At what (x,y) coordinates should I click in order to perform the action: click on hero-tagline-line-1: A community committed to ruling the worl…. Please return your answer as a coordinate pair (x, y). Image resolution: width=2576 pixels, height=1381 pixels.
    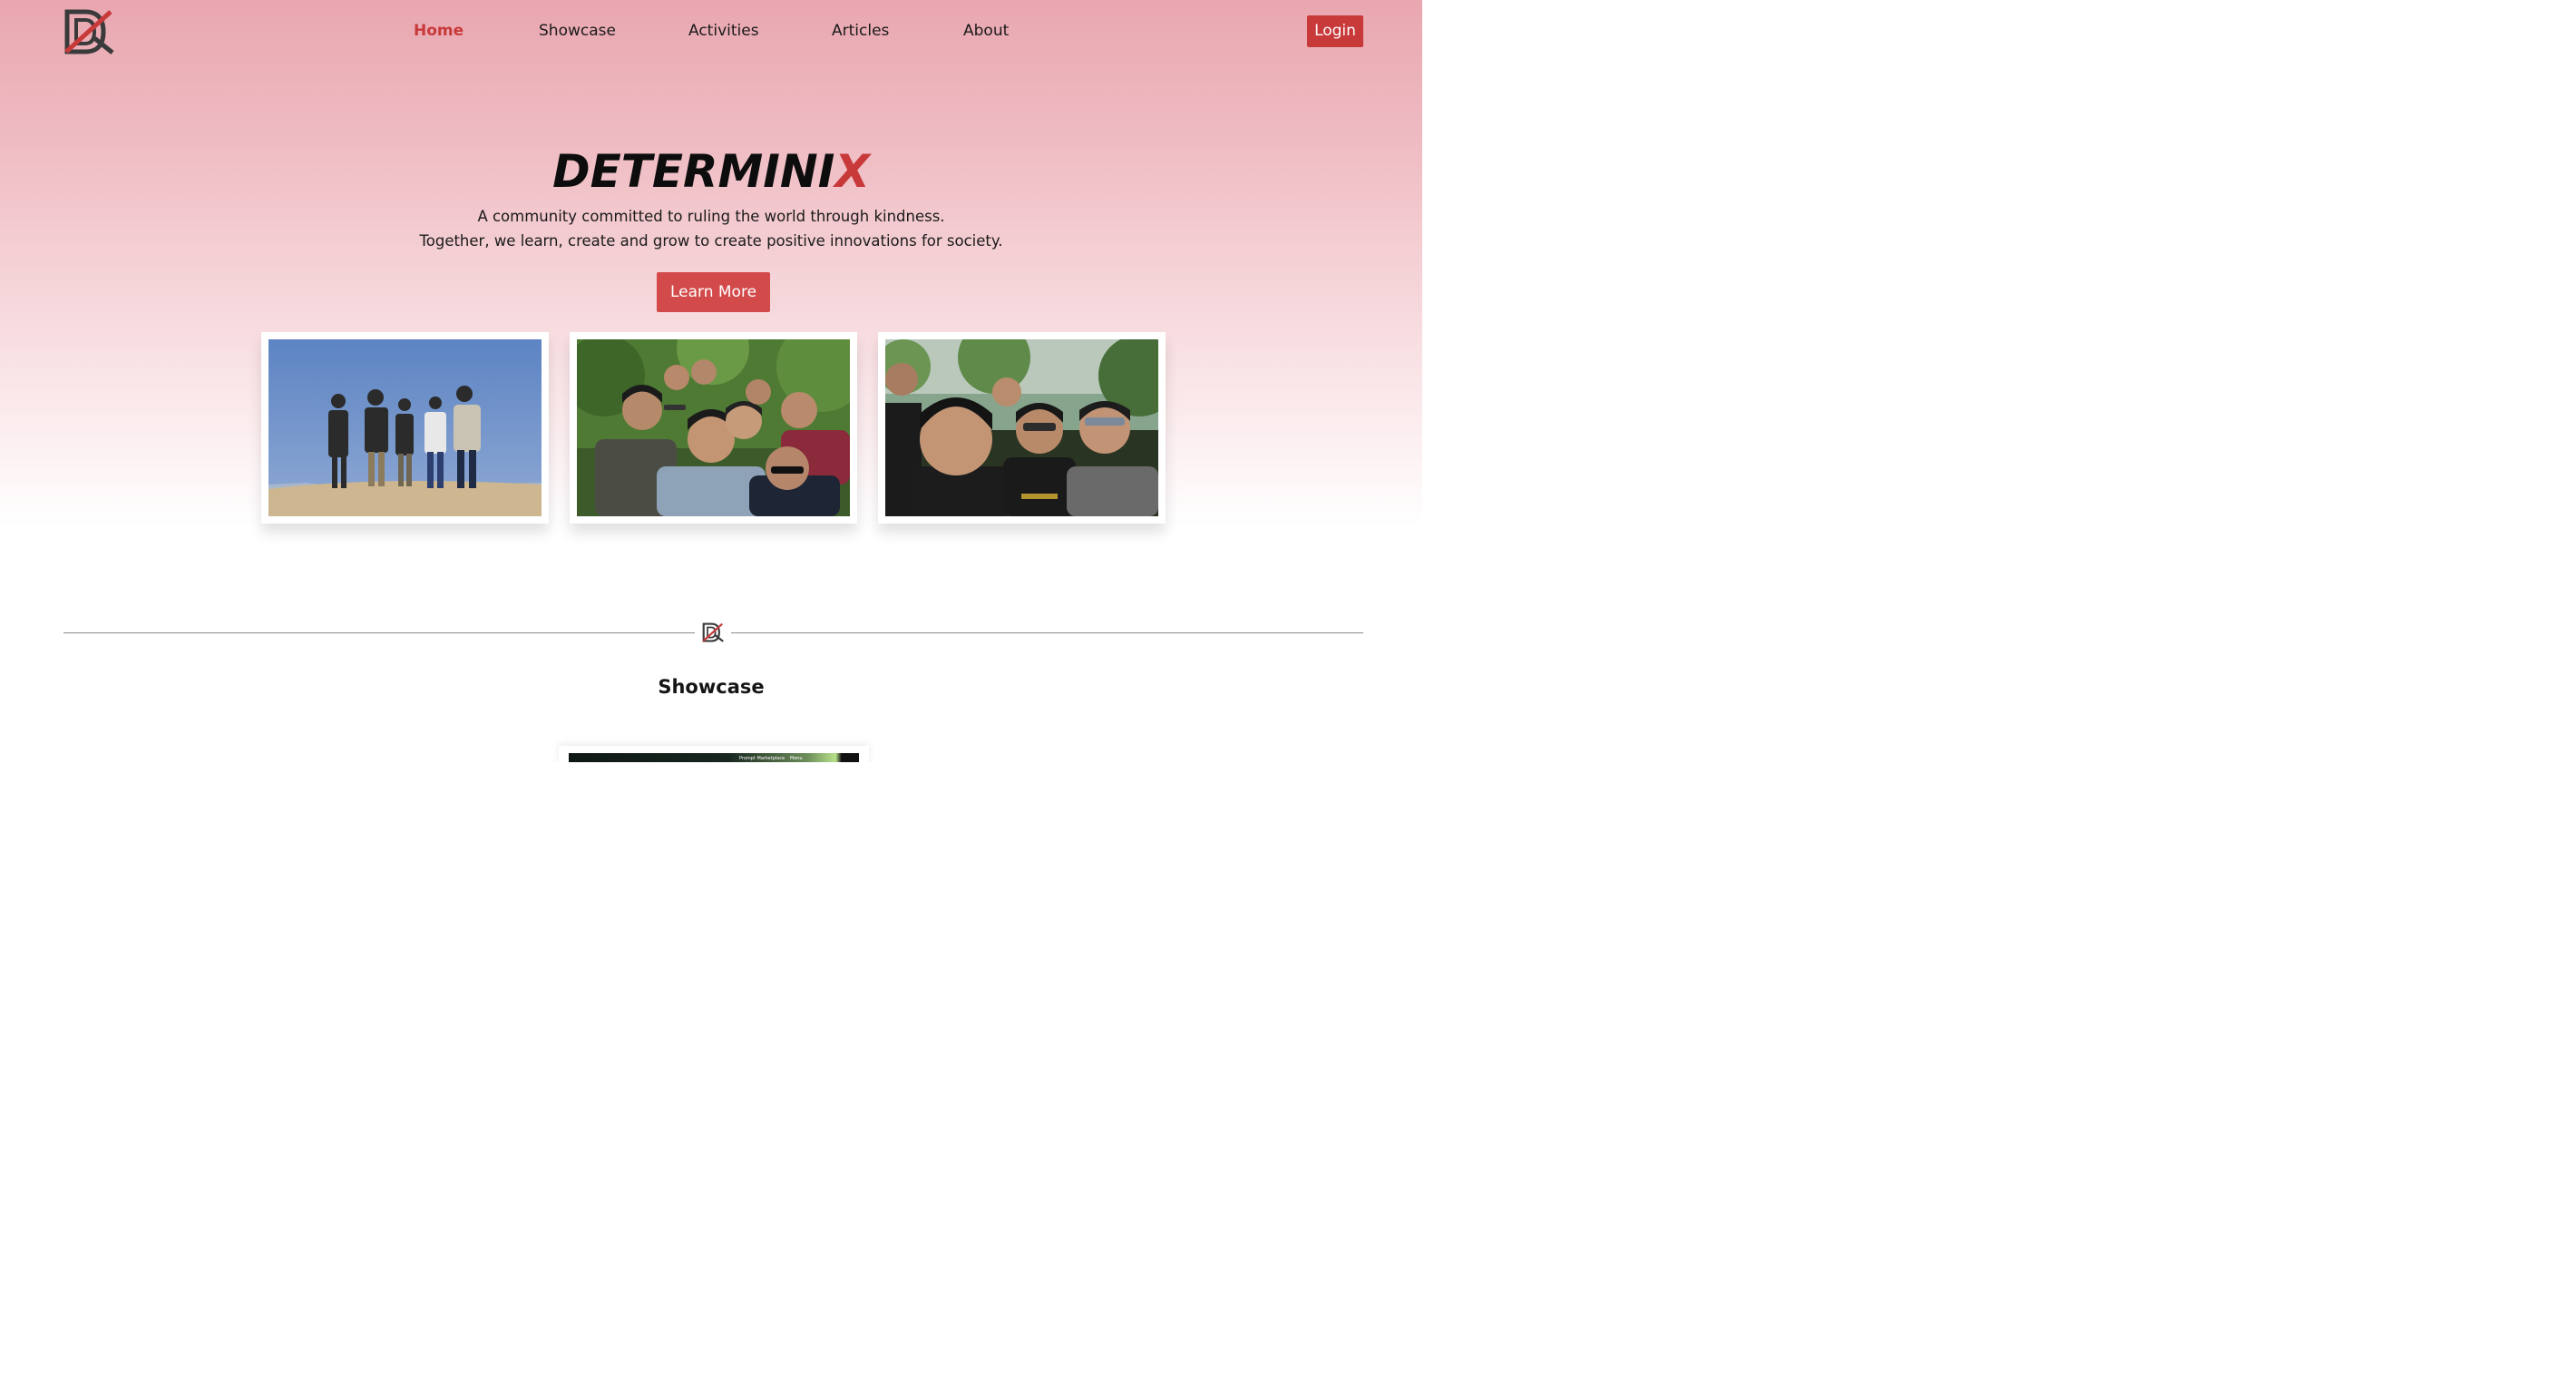
    Looking at the image, I should click on (711, 216).